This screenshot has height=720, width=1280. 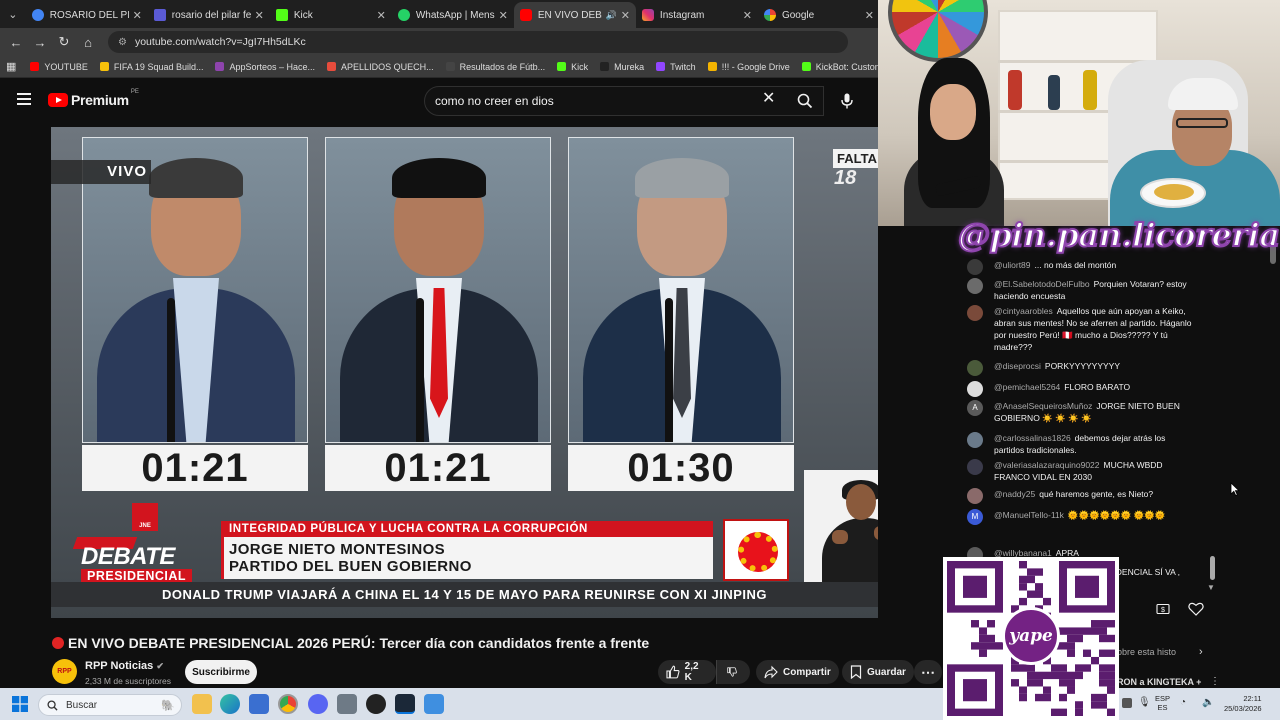 I want to click on browser-tab: Instagram ✕, so click(x=697, y=15).